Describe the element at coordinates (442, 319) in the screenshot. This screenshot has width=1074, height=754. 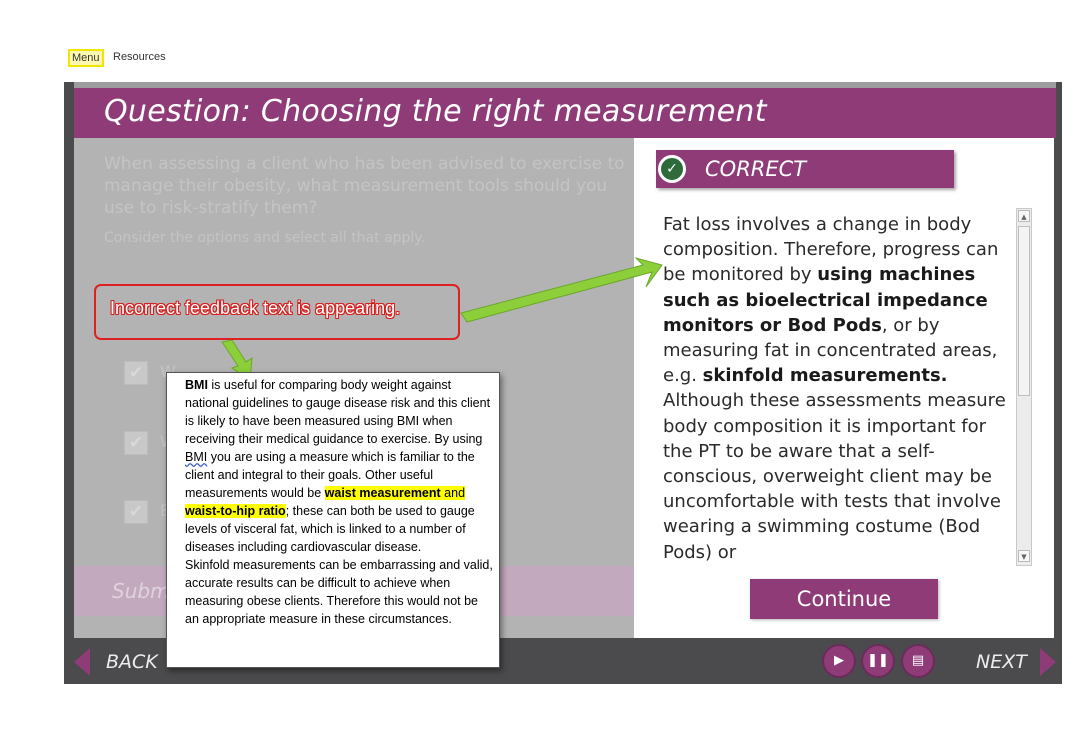
I see `annotation-arrows` at that location.